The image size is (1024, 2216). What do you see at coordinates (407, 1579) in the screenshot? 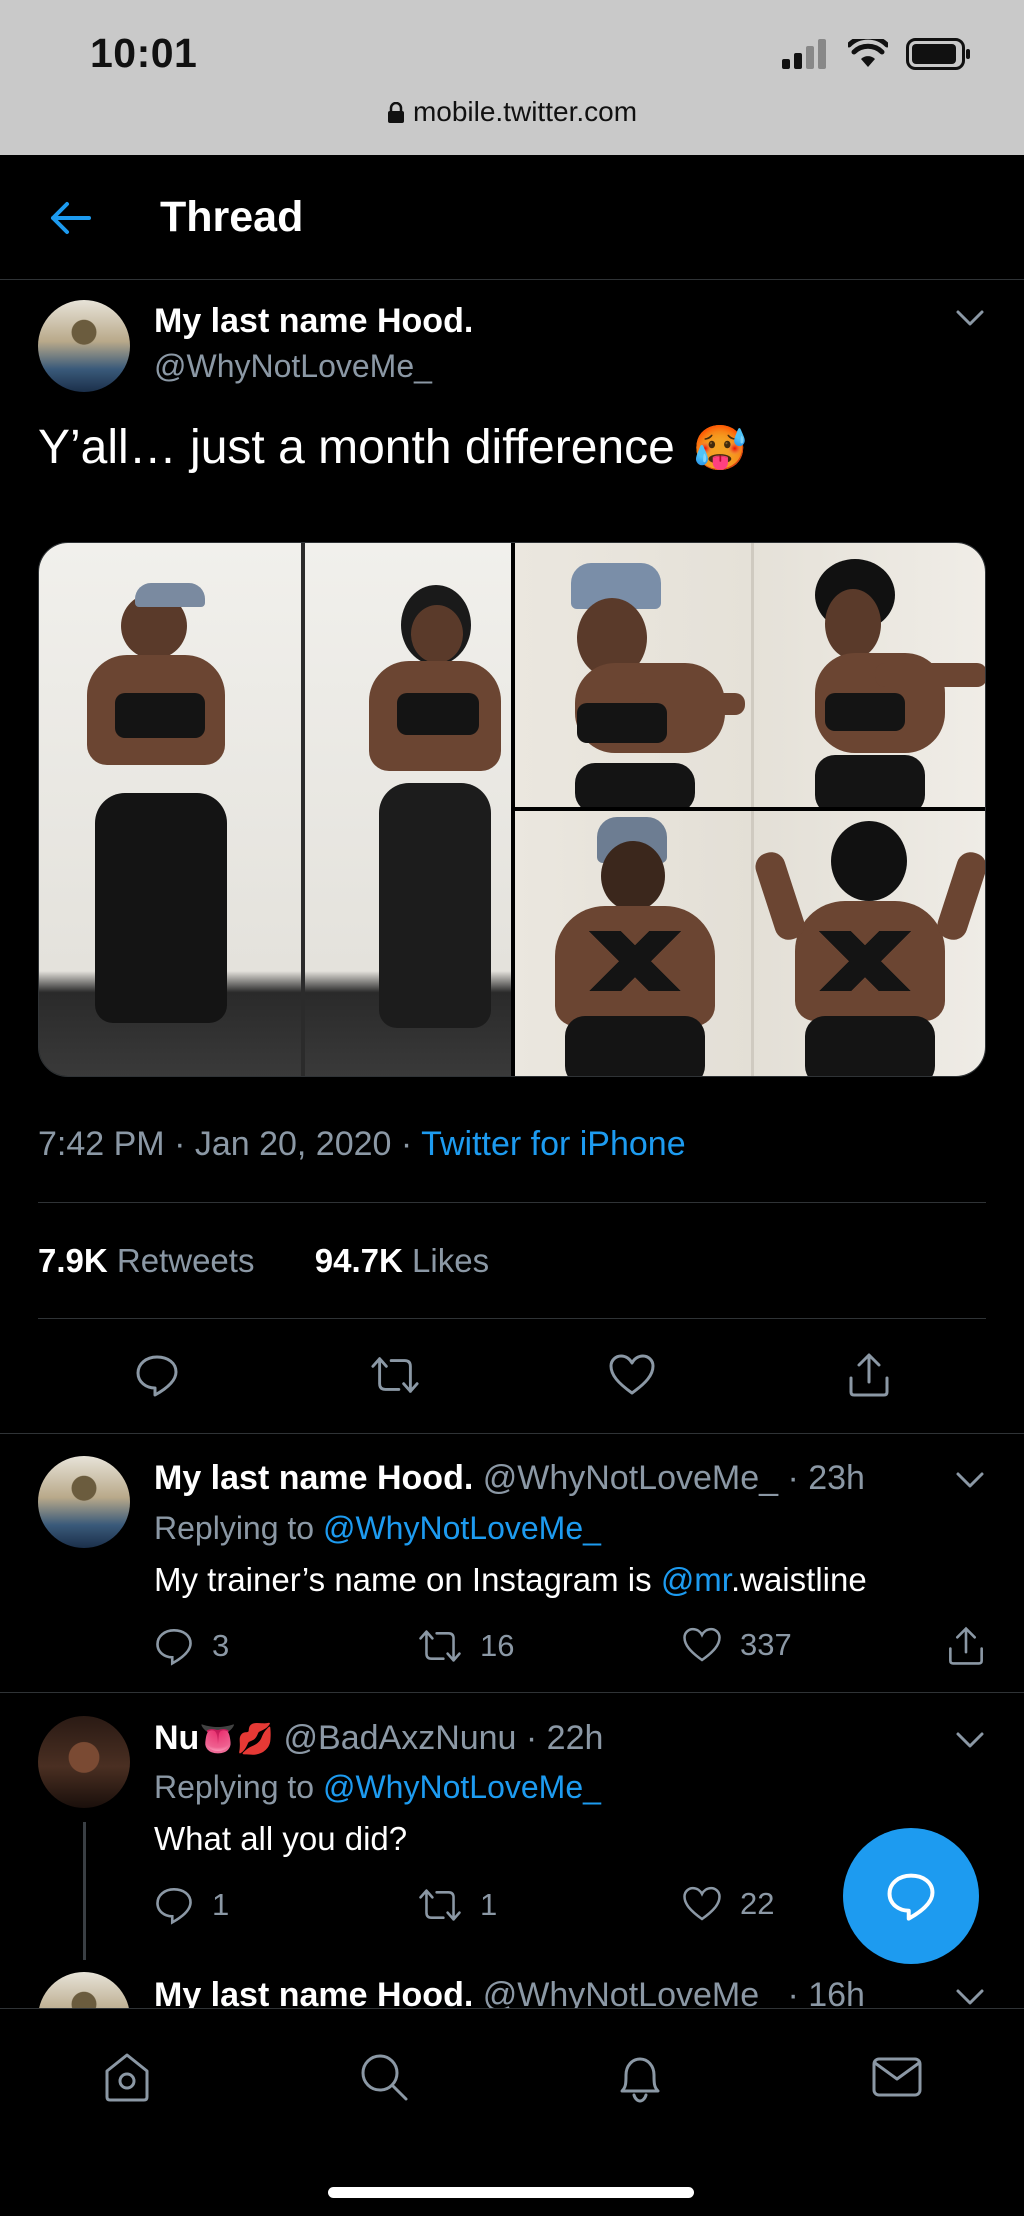
I see `reply-text-before: My trainer’s name on Instagram is` at bounding box center [407, 1579].